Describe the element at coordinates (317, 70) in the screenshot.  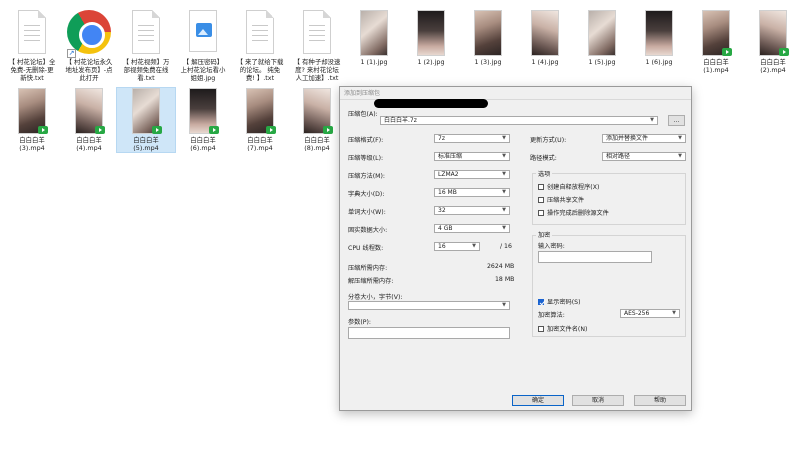
I see `file-name-label: 【 有种子却没速 度? 来村花论坛 人工加速】.txt` at that location.